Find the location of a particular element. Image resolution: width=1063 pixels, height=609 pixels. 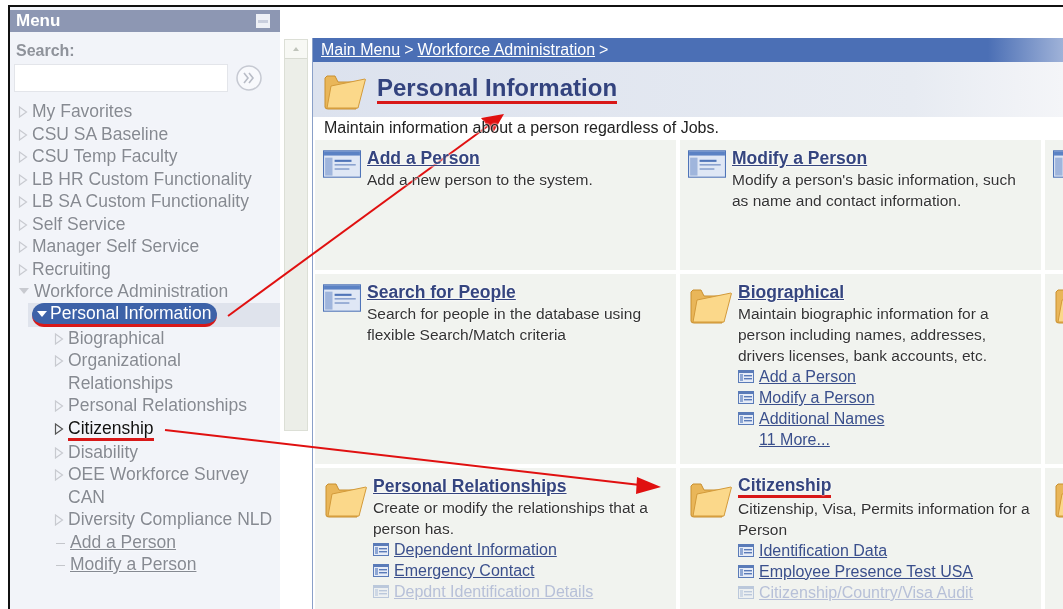

card-description: Modify a person's basic information, such as name and contact information. is located at coordinates (874, 190).